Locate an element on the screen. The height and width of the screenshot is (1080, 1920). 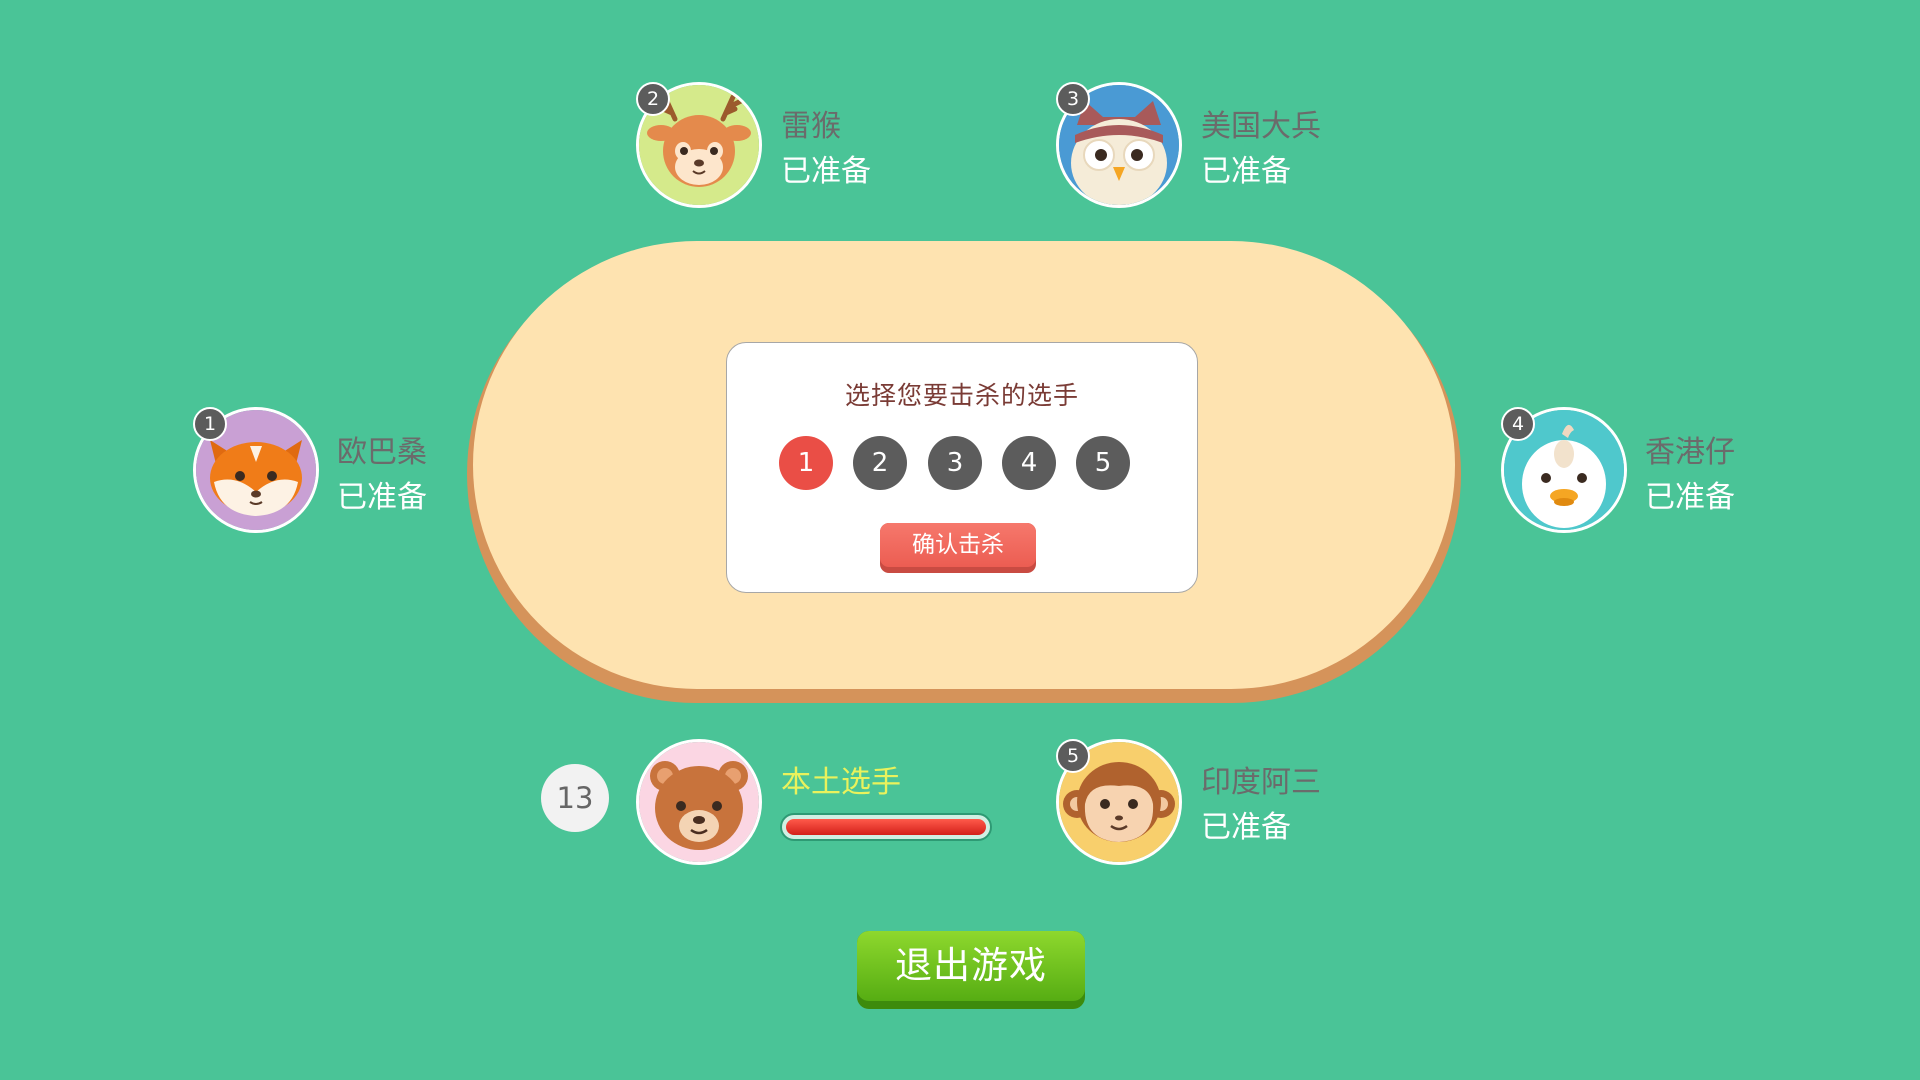
bear-icon is located at coordinates (699, 802).